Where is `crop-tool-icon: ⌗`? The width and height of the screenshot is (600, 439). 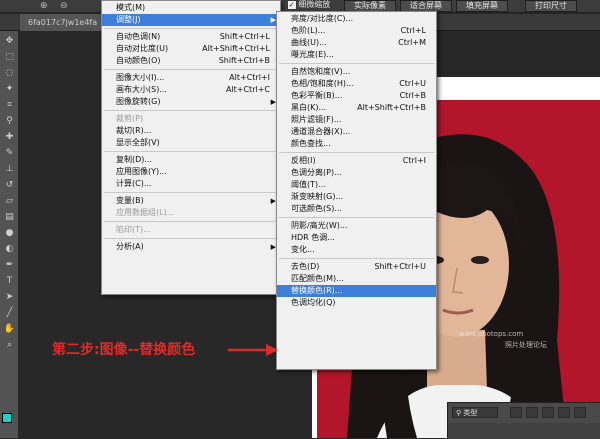
crop-tool-icon: ⌗ is located at coordinates (9, 105).